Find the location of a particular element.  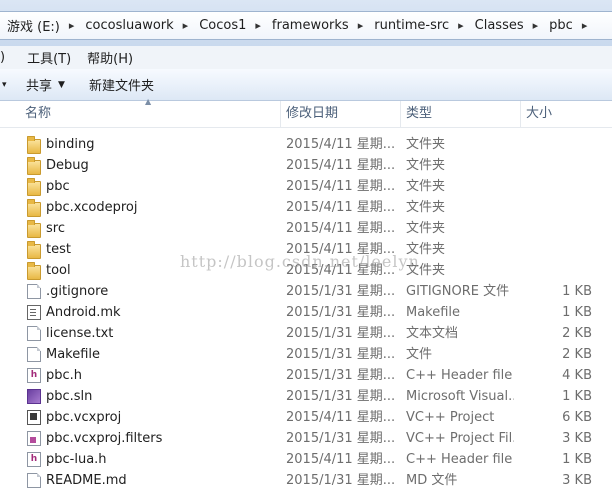

new-folder-button: 新建文件夹 is located at coordinates (121, 84).